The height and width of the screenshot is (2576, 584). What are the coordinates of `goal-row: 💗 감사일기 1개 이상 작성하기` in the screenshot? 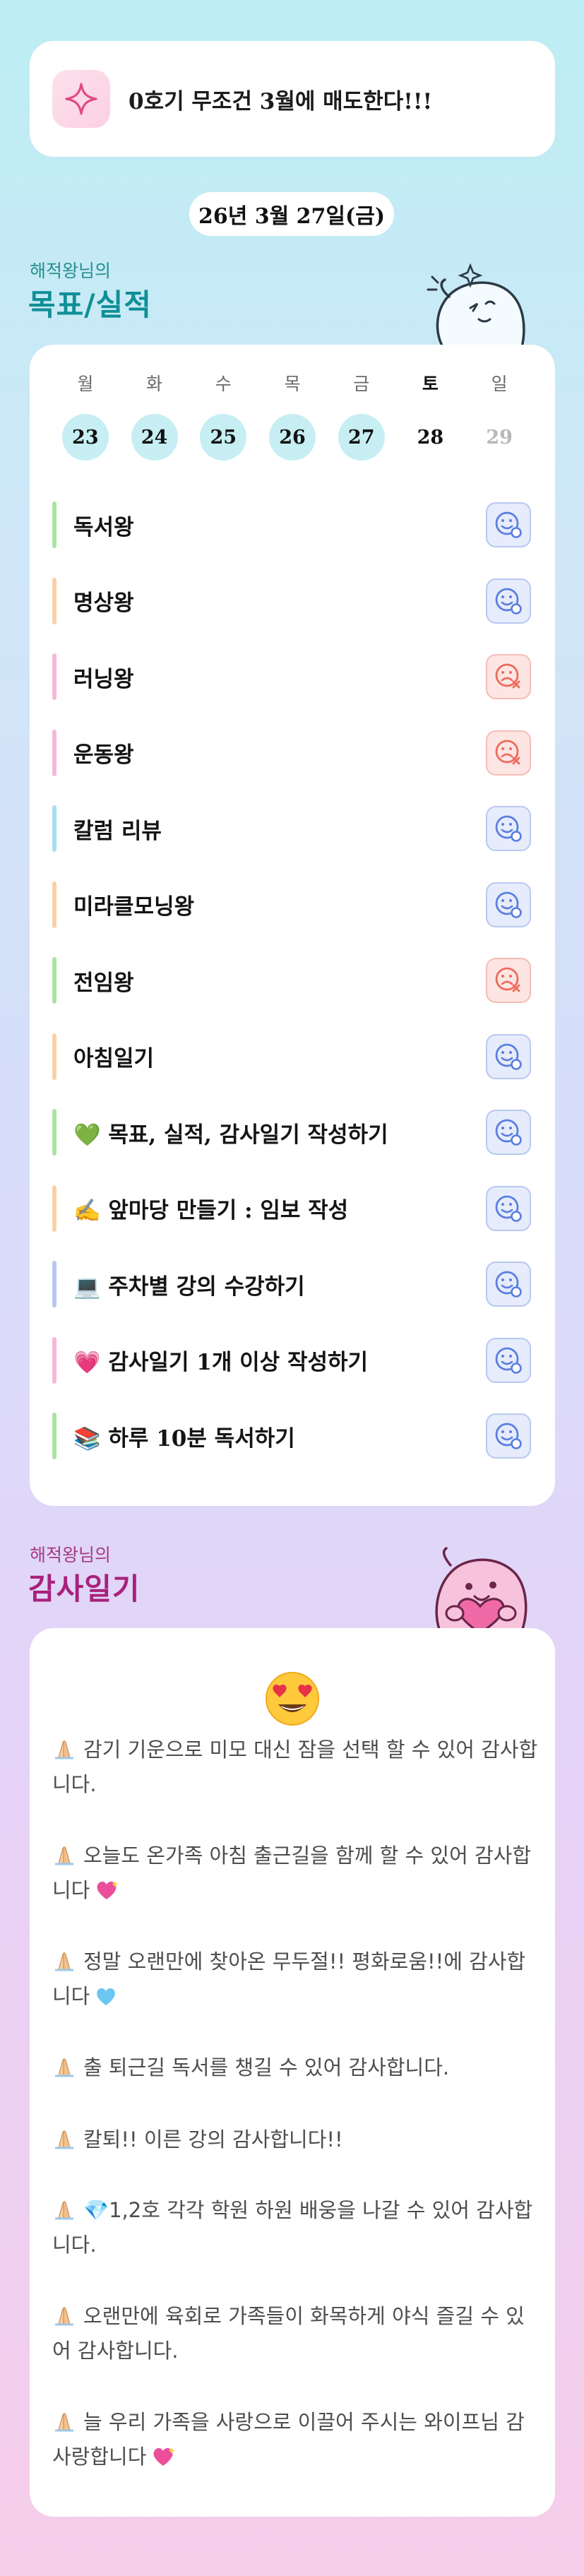 It's located at (291, 1360).